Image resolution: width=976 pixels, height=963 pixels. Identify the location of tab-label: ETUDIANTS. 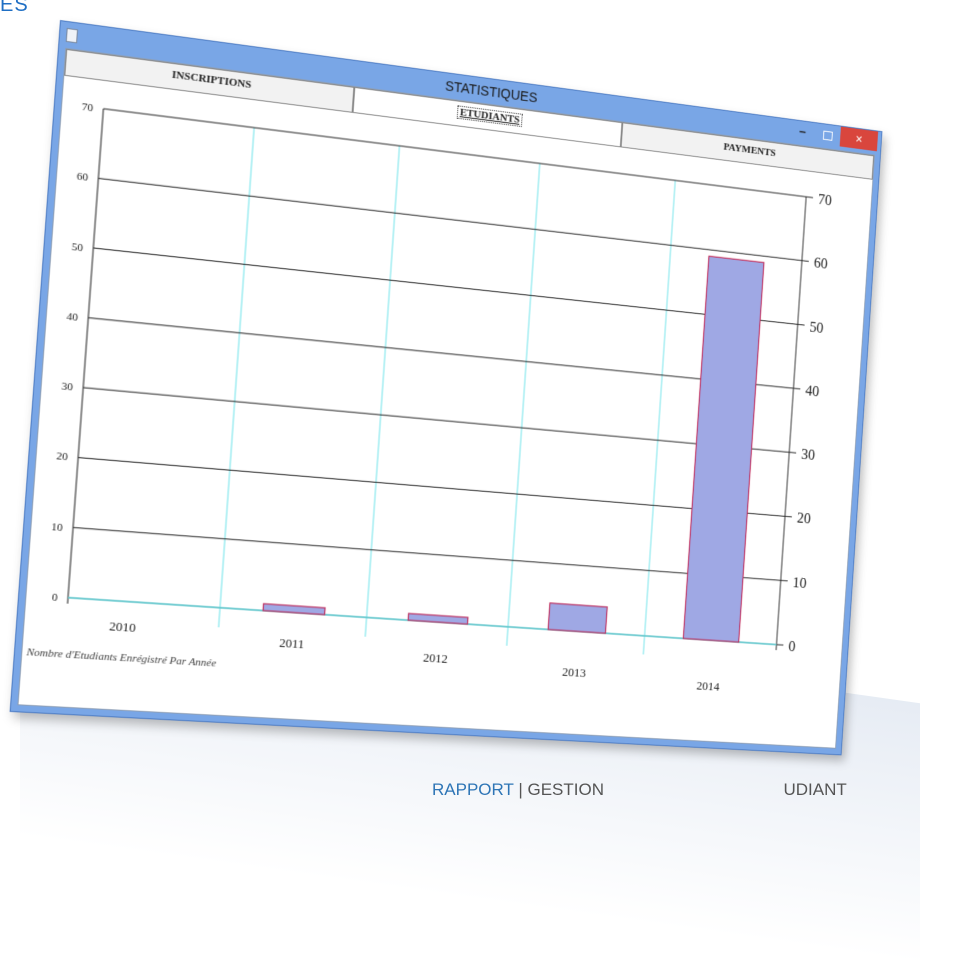
(490, 116).